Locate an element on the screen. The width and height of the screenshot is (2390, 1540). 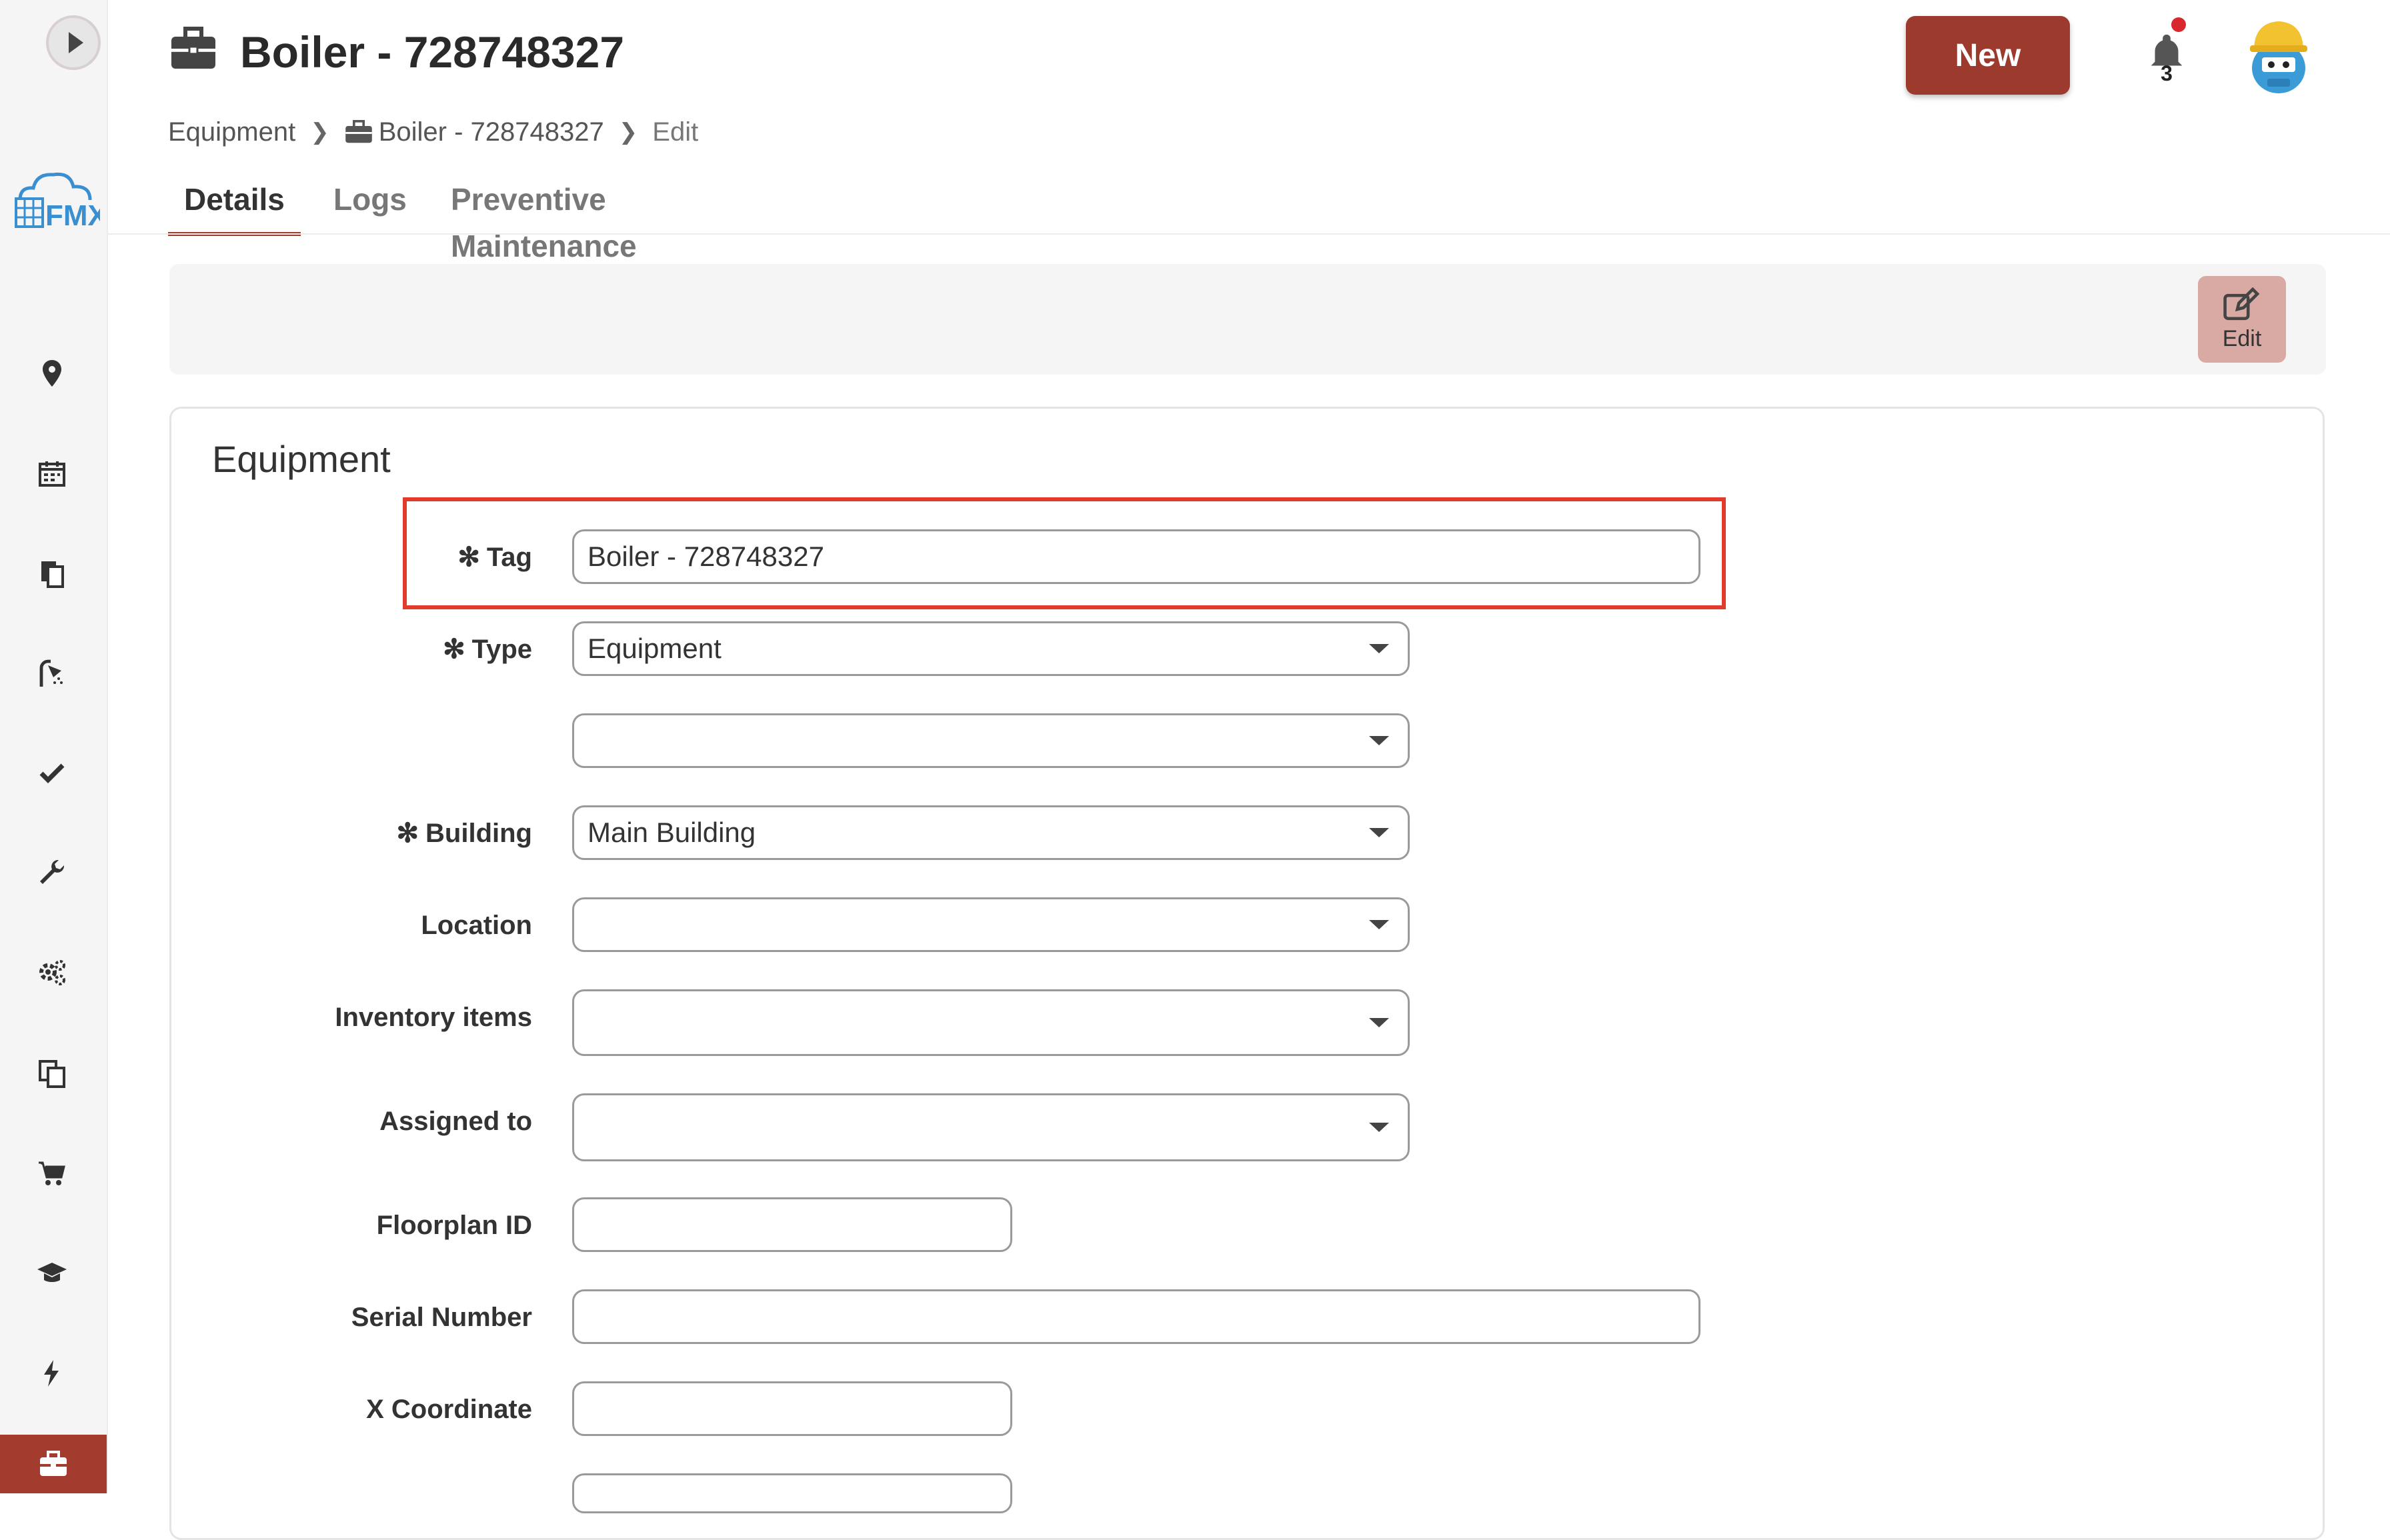
section-title: Equipment is located at coordinates (301, 459).